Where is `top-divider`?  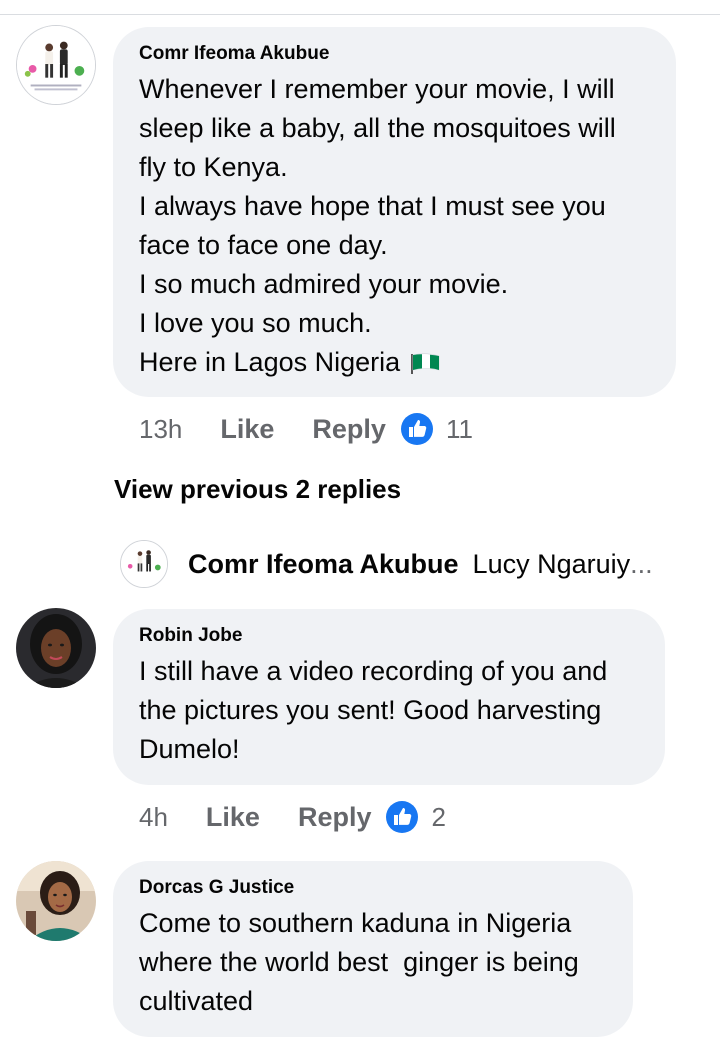
top-divider is located at coordinates (360, 14).